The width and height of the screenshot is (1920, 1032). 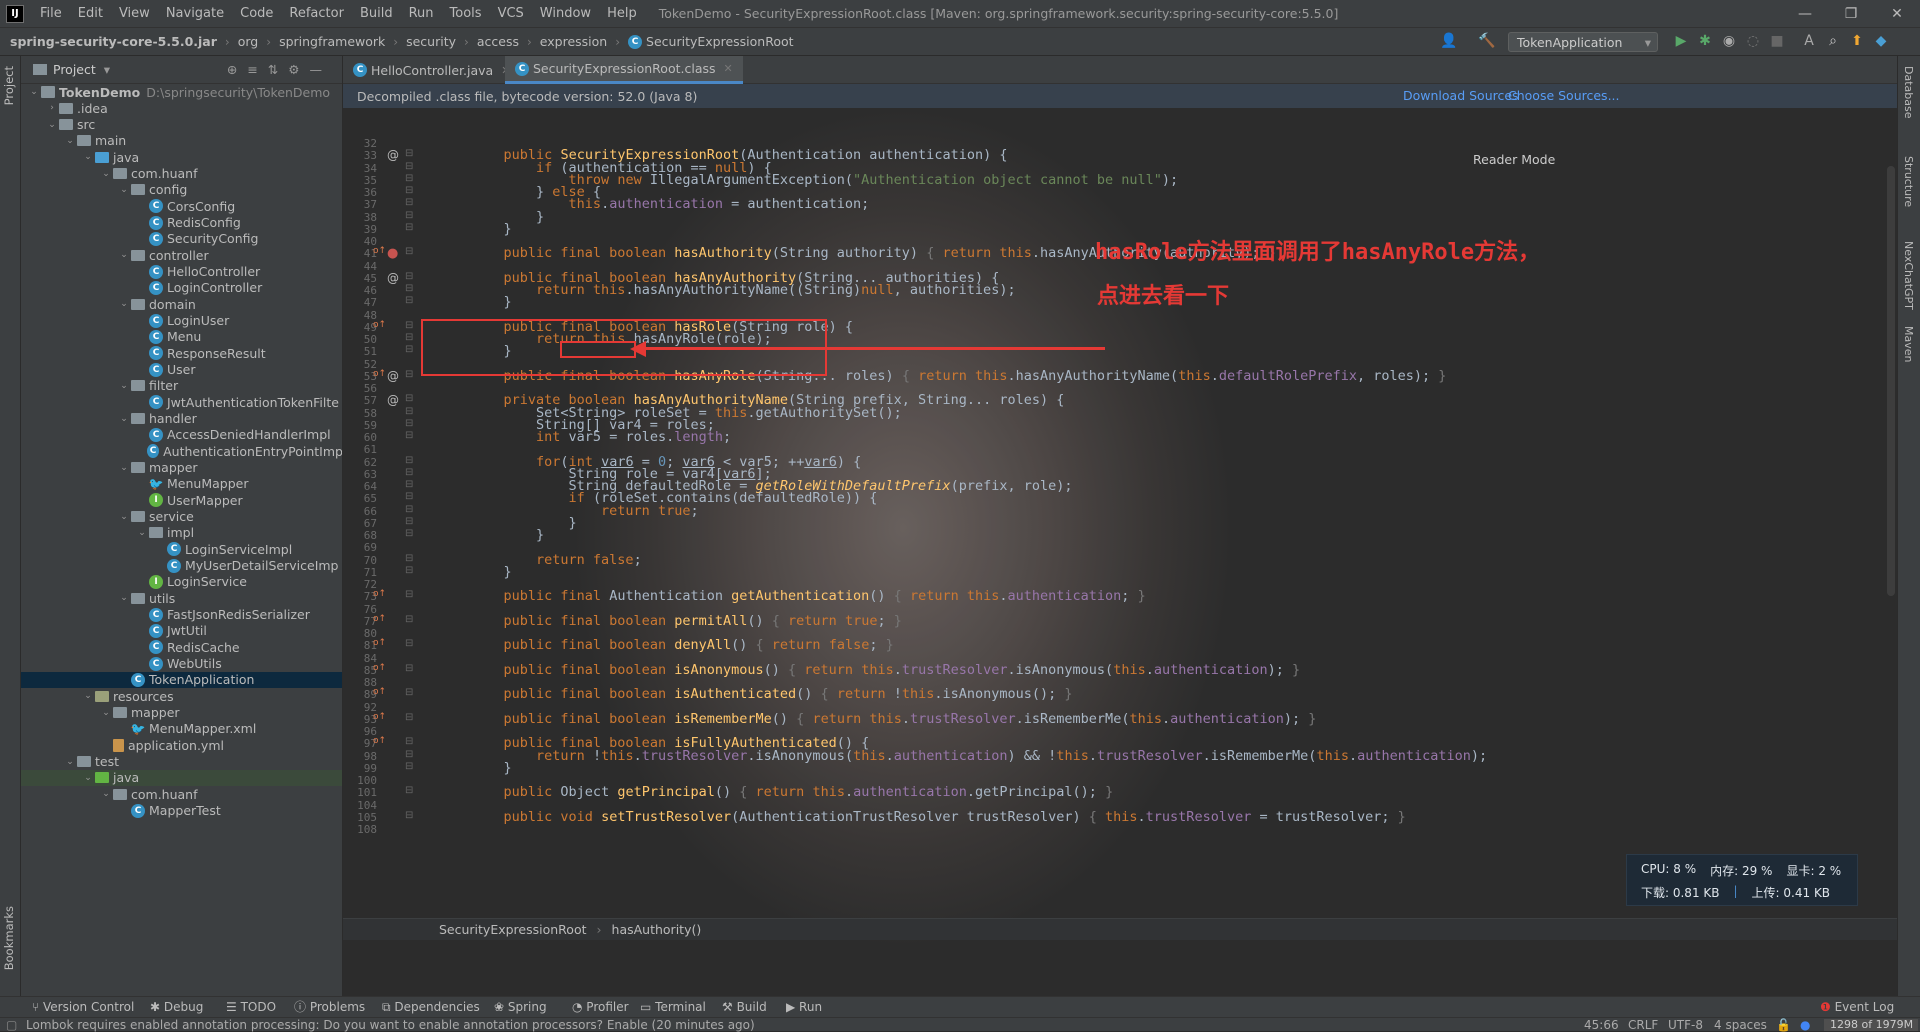 What do you see at coordinates (51, 14) in the screenshot?
I see `menu-file: File` at bounding box center [51, 14].